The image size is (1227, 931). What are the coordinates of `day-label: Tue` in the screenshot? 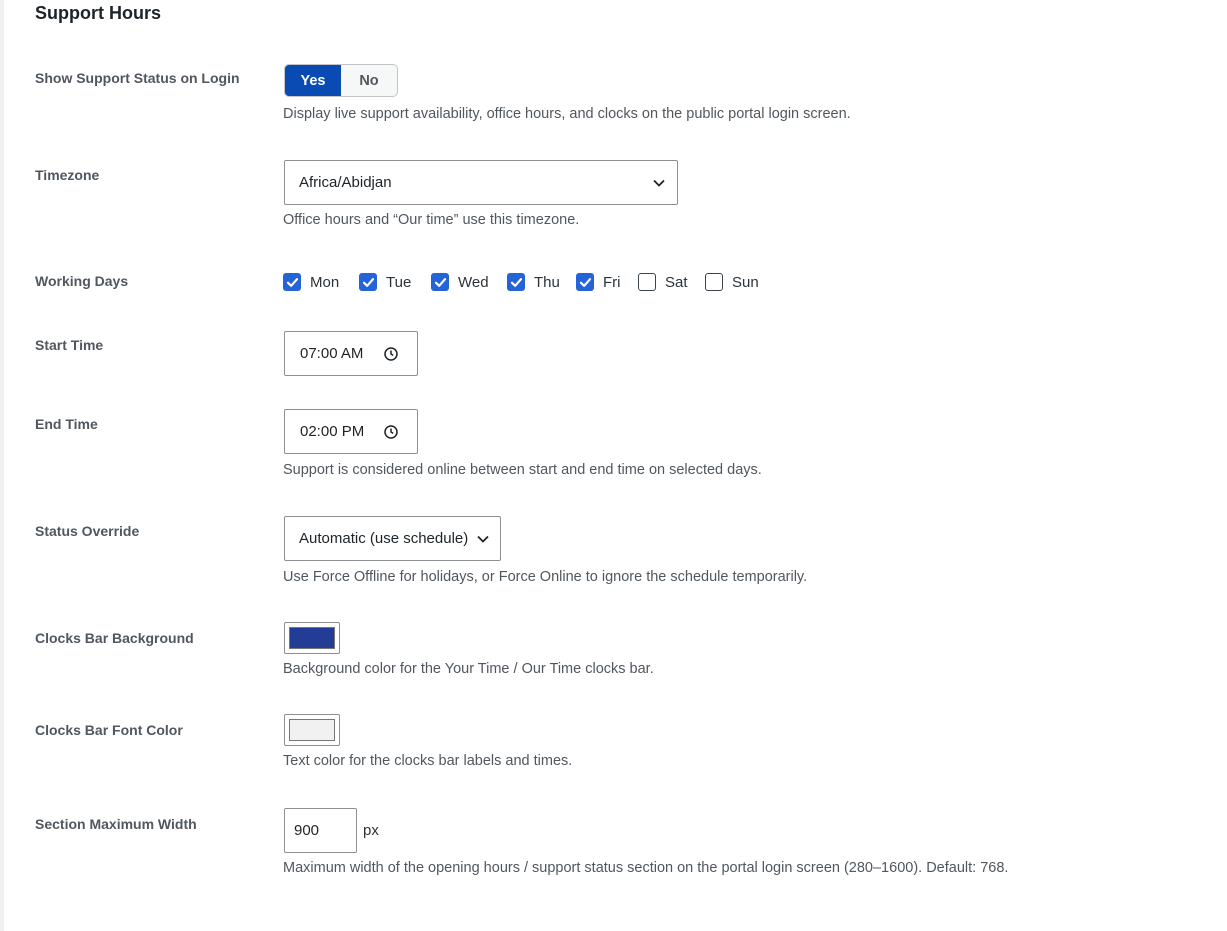 It's located at (399, 282).